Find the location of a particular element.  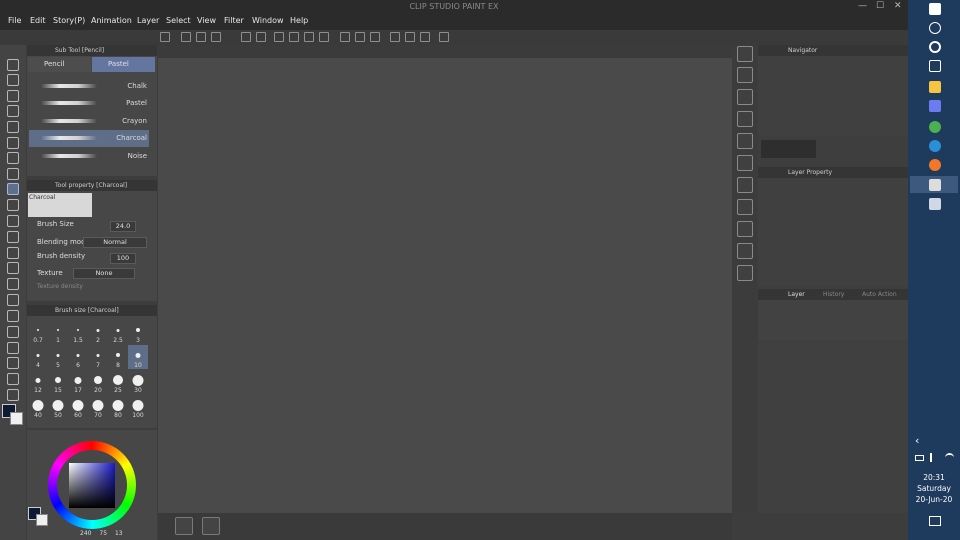

brush-charcoal: Charcoal is located at coordinates (89, 138).